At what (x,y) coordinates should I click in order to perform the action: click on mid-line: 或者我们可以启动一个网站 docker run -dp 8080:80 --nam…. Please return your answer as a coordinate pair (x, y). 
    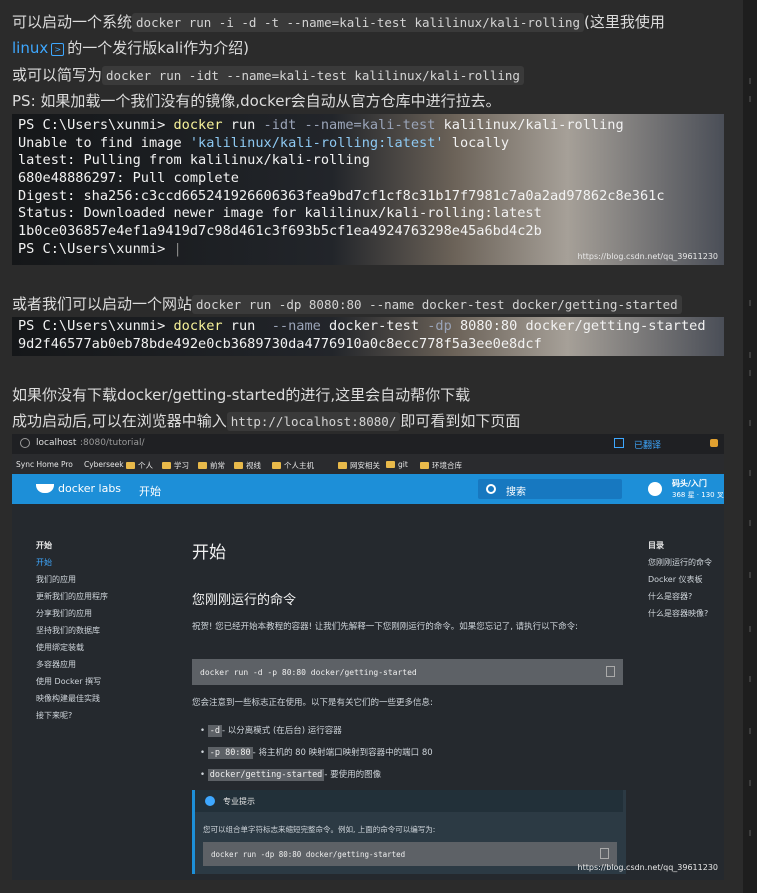
    Looking at the image, I should click on (347, 304).